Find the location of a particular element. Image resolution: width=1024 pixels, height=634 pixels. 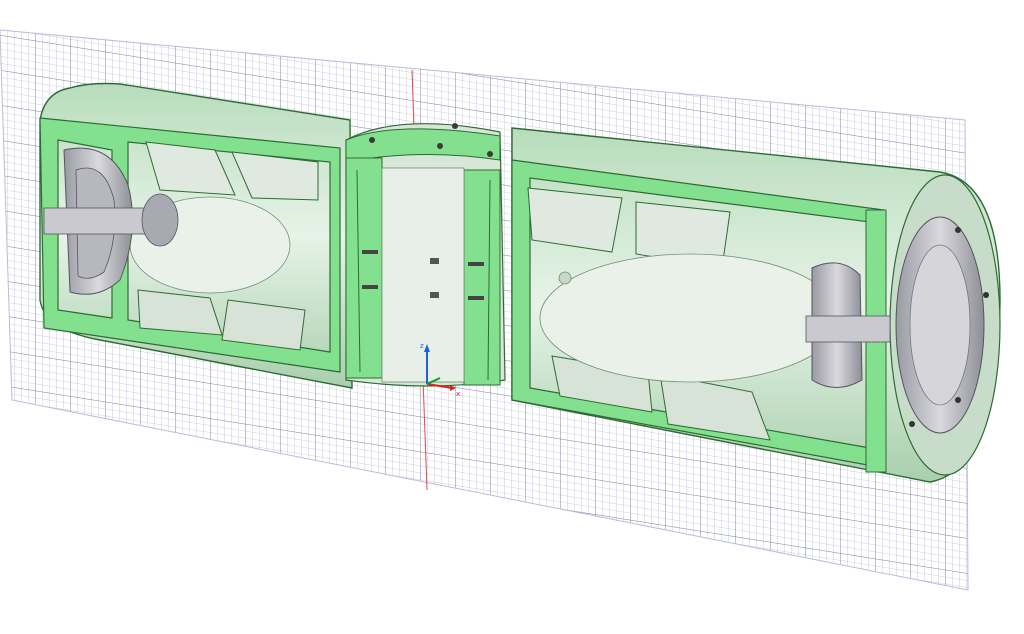

x-axis-label: x is located at coordinates (458, 394).